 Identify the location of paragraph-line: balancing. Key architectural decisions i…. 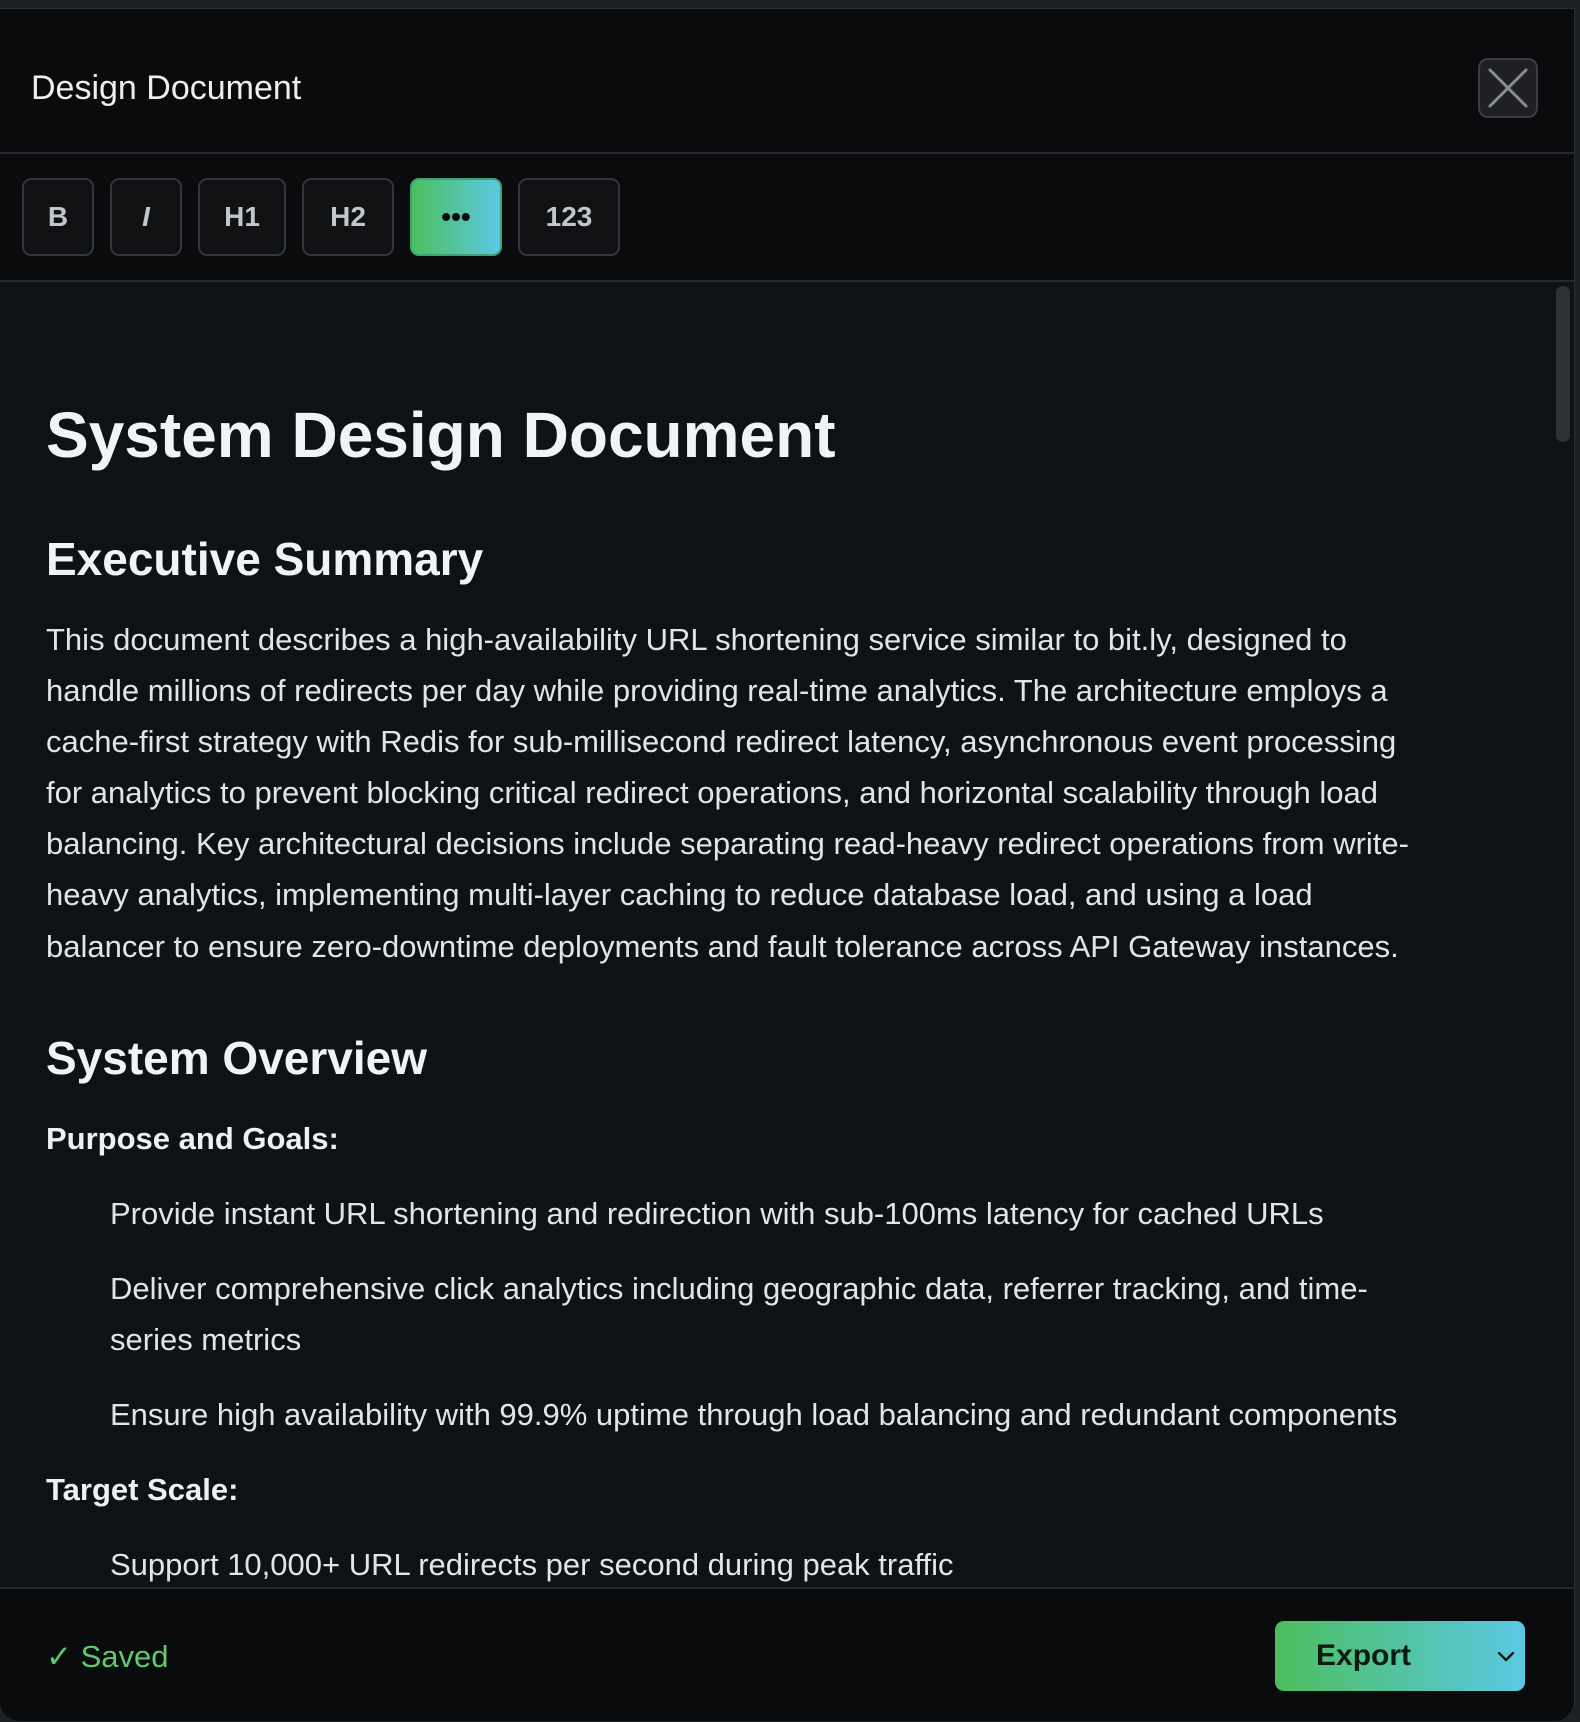
(727, 843).